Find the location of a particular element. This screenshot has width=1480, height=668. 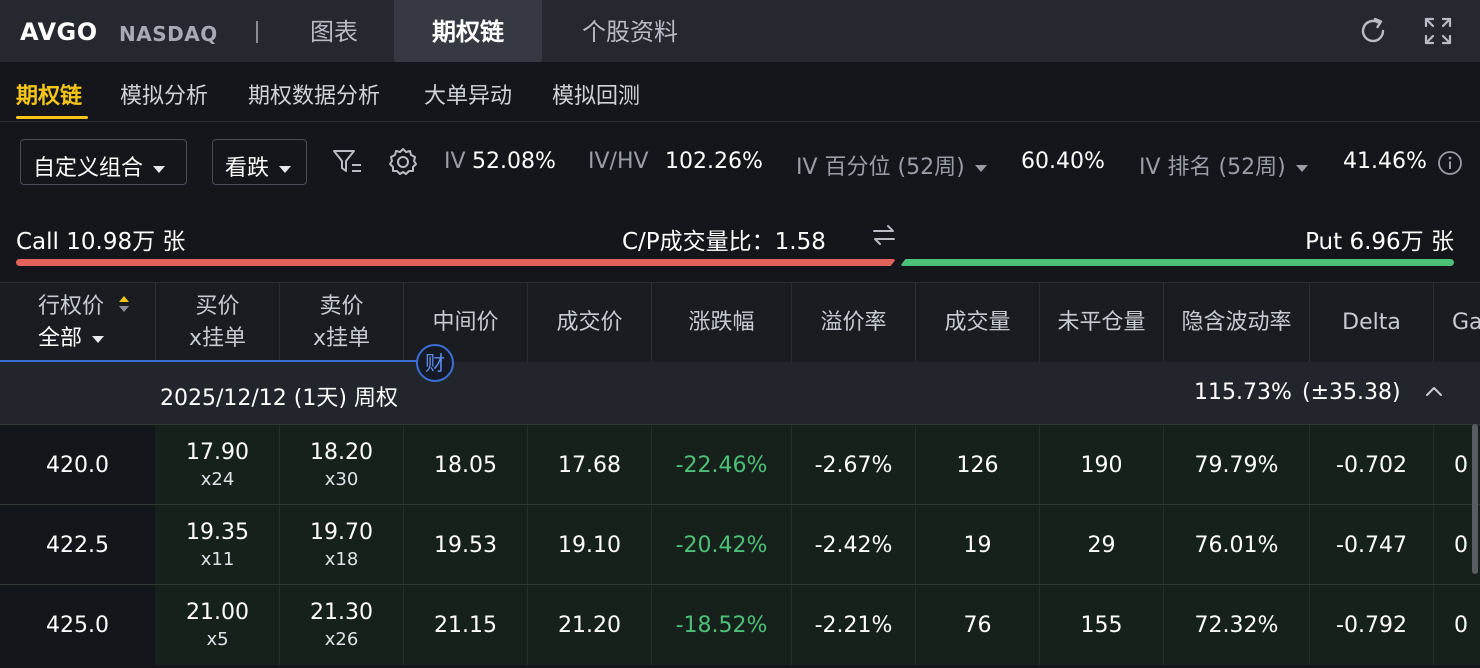

filter-icon is located at coordinates (347, 162).